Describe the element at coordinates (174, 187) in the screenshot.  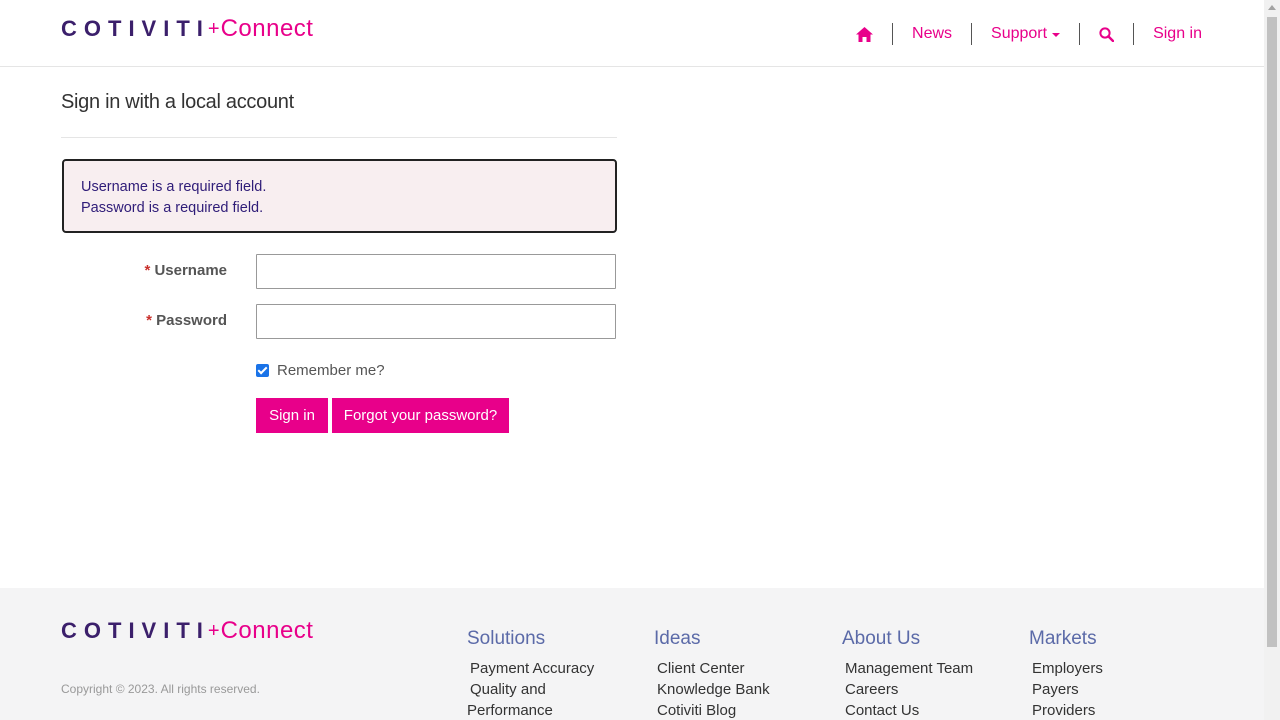
I see `error-username-required: Username is a required field.` at that location.